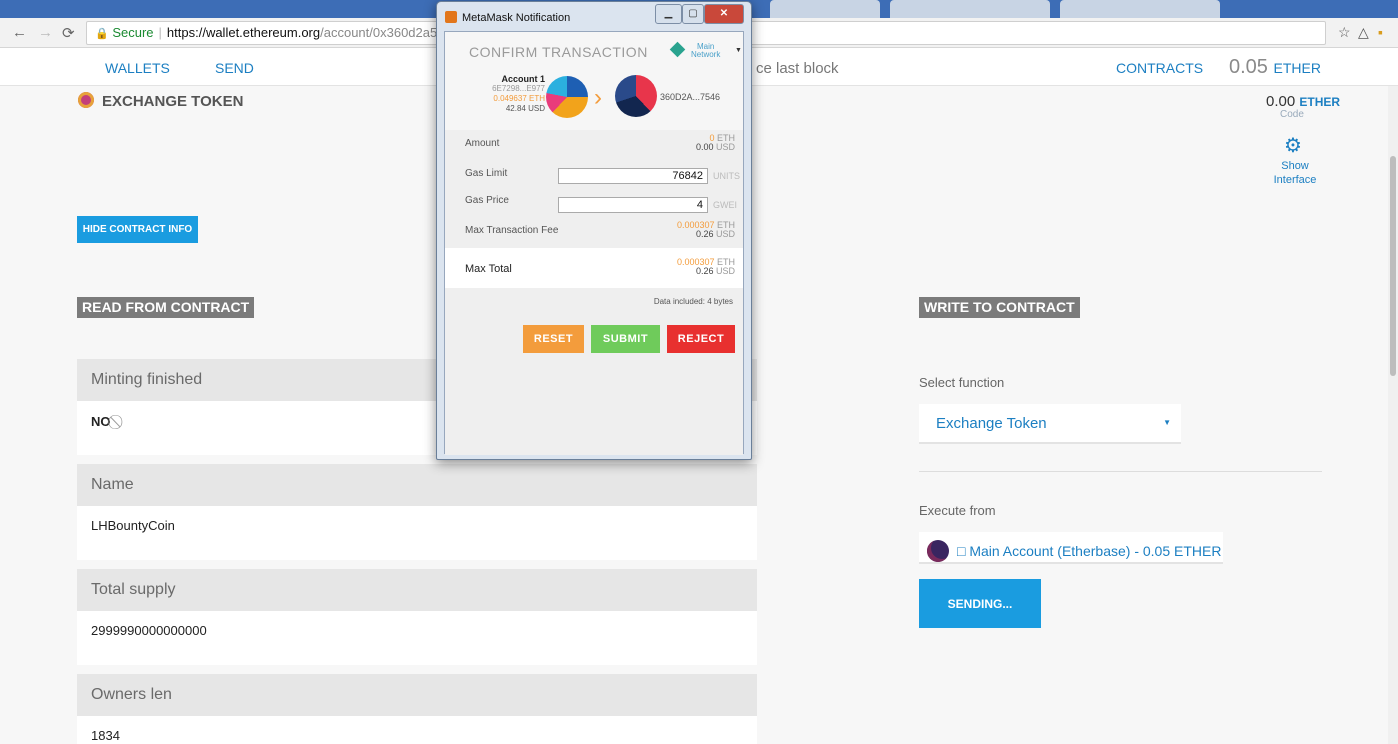  Describe the element at coordinates (636, 96) in the screenshot. I see `to-identicon-icon` at that location.